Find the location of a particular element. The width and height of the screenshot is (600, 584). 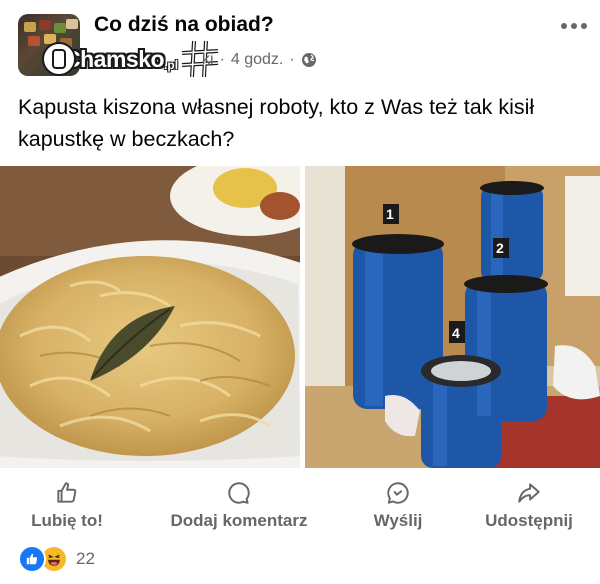

post-meta: ki · 4 godz. · is located at coordinates (259, 60).